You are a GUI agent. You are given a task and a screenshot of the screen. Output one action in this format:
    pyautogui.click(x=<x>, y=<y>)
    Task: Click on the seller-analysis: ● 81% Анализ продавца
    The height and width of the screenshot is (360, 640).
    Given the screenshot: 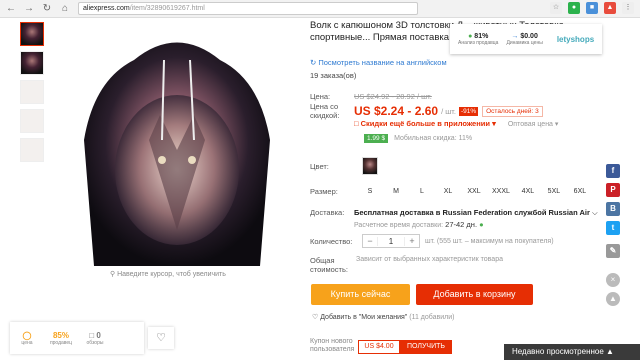 What is the action you would take?
    pyautogui.click(x=478, y=39)
    